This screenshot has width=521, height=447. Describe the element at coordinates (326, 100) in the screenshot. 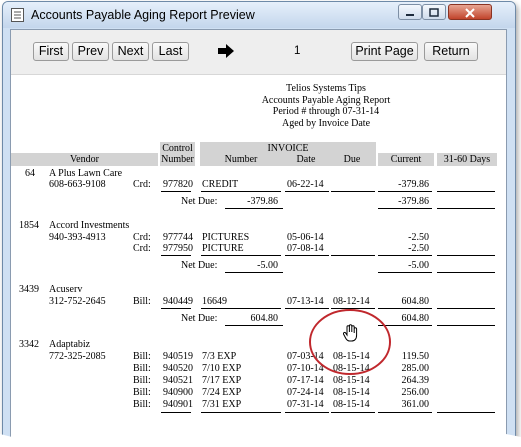

I see `report-title: Accounts Payable Aging Report` at that location.